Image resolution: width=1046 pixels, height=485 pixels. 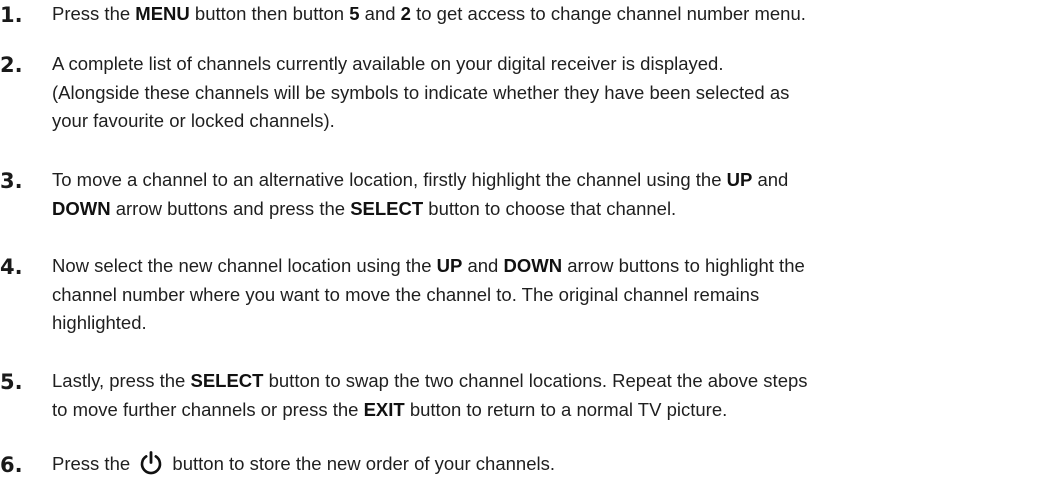 What do you see at coordinates (230, 208) in the screenshot?
I see `text-run: arrow buttons and press the` at bounding box center [230, 208].